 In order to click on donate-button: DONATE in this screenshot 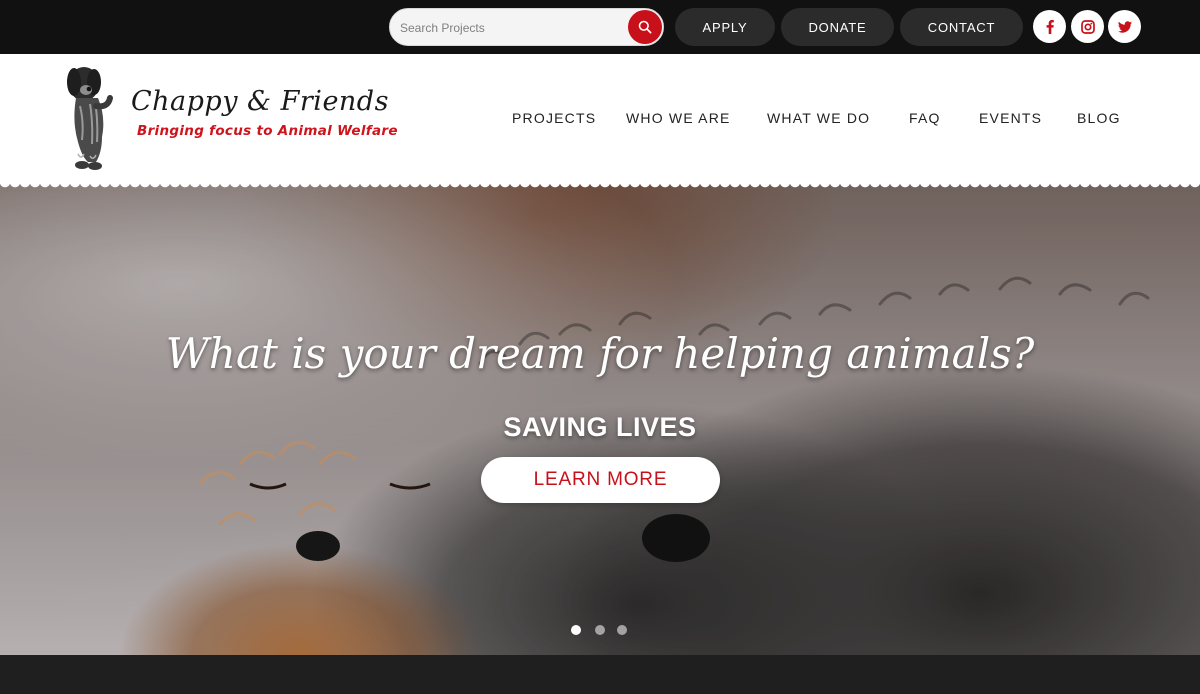, I will do `click(837, 27)`.